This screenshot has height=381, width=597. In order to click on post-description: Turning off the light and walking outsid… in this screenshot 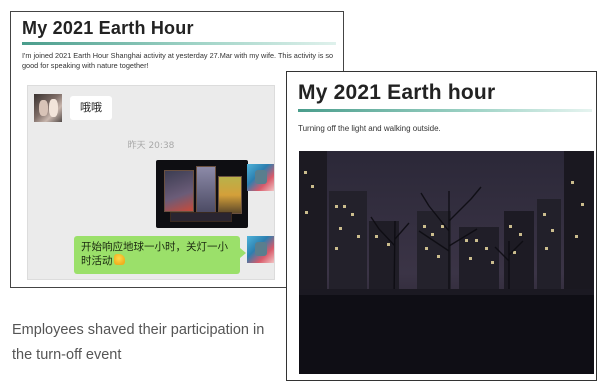, I will do `click(369, 128)`.